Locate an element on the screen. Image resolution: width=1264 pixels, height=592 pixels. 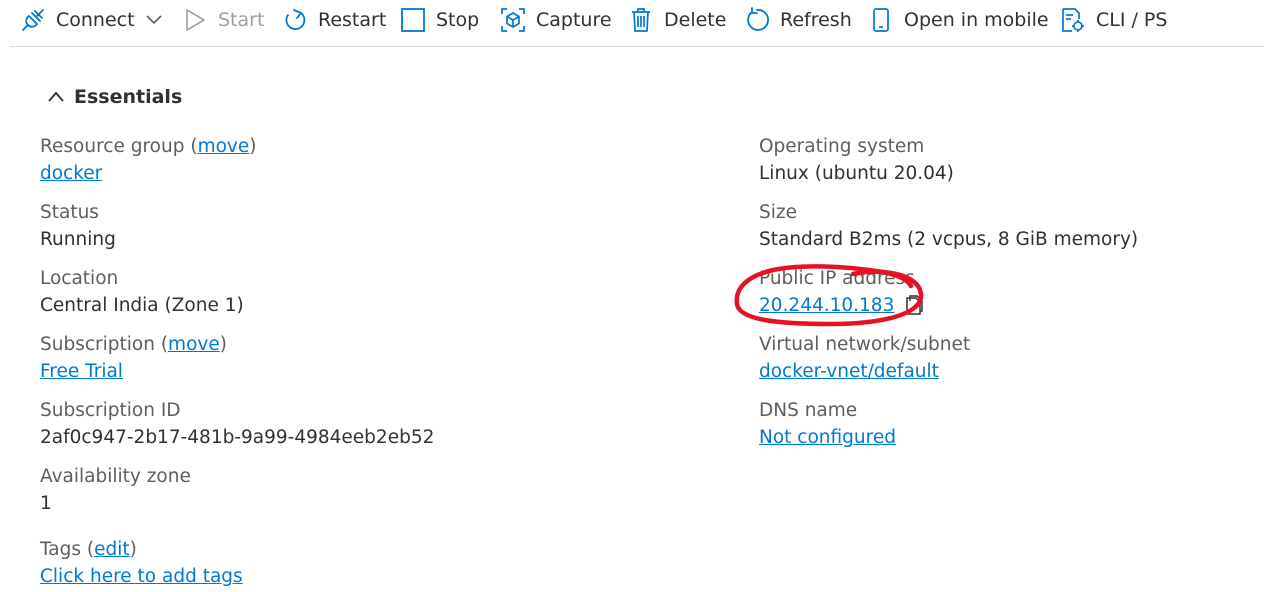
public-ip-label: Public IP address is located at coordinates (837, 278).